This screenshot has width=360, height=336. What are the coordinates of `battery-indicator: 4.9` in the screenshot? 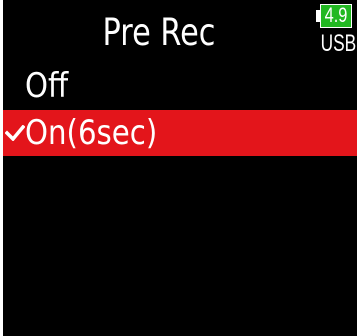 It's located at (335, 16).